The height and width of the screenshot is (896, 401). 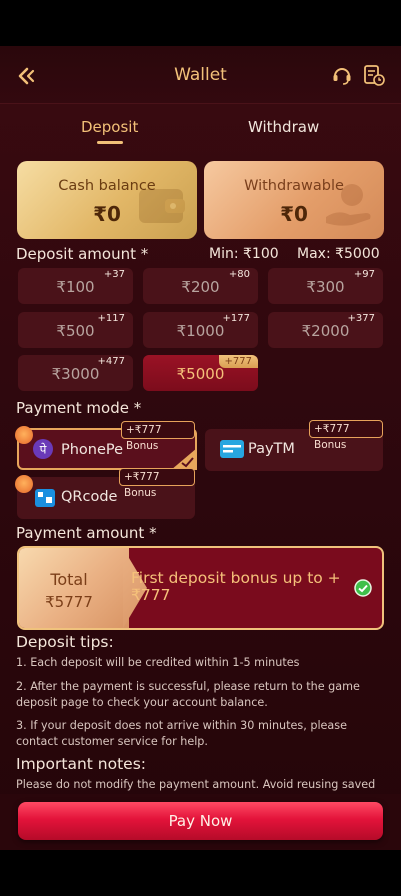 What do you see at coordinates (232, 451) in the screenshot?
I see `paytm-icon` at bounding box center [232, 451].